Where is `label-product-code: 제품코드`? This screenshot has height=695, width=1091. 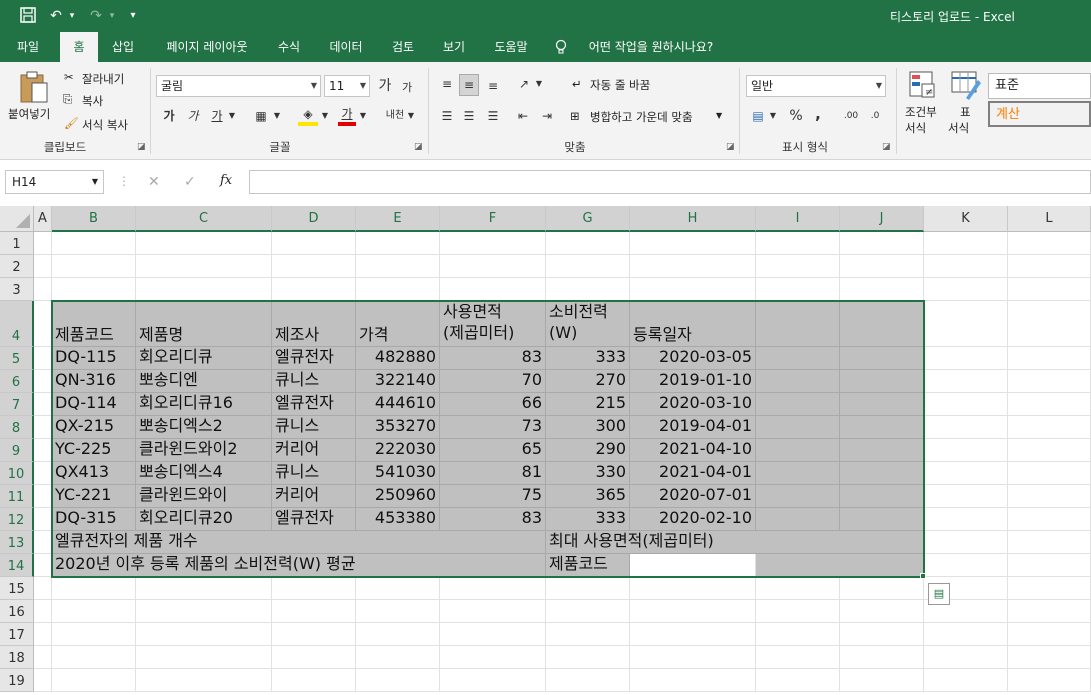
label-product-code: 제품코드 is located at coordinates (588, 565).